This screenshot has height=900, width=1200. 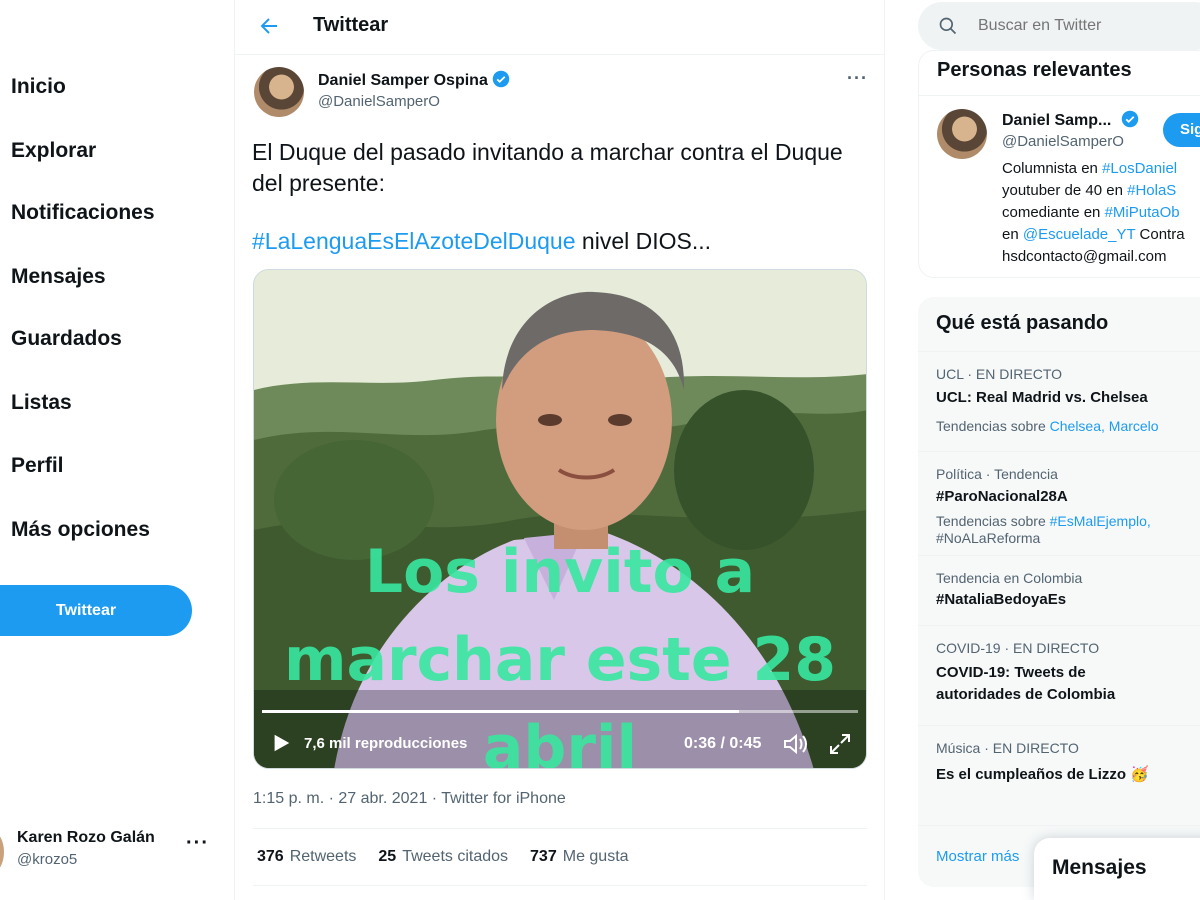 I want to click on messages-drawer: Mensajes, so click(x=1117, y=869).